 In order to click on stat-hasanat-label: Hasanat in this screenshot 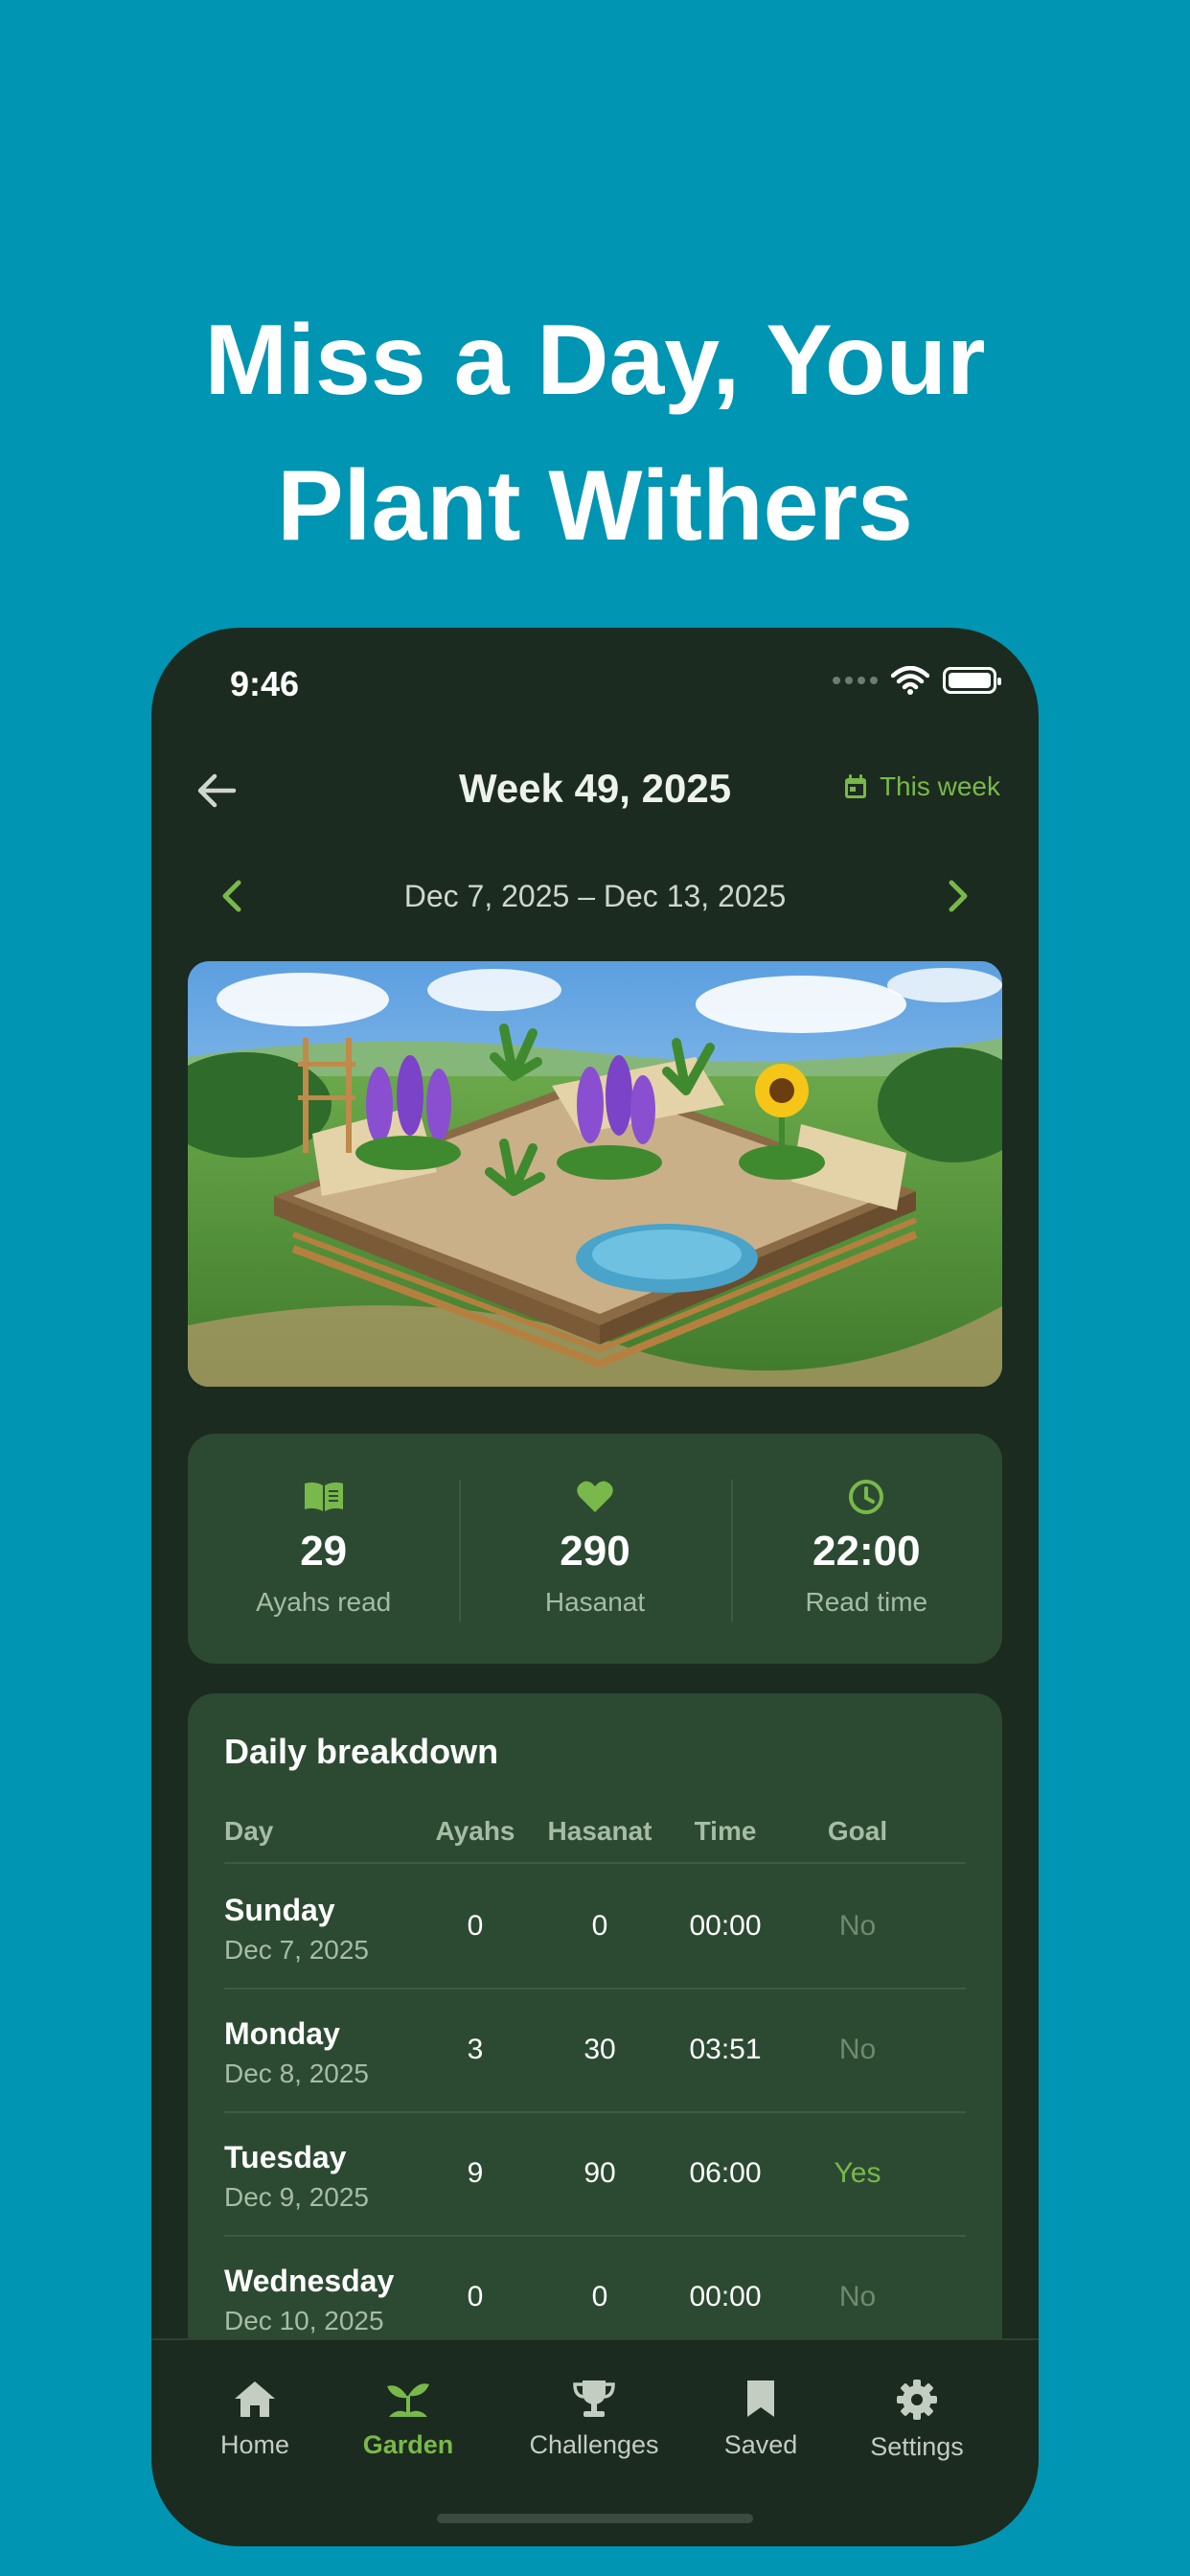, I will do `click(595, 1602)`.